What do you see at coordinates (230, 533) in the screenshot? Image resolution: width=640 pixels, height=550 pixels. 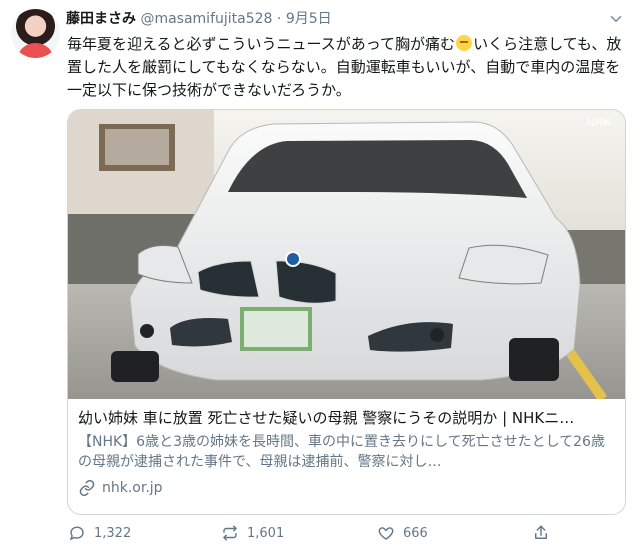 I see `retweet-icon` at bounding box center [230, 533].